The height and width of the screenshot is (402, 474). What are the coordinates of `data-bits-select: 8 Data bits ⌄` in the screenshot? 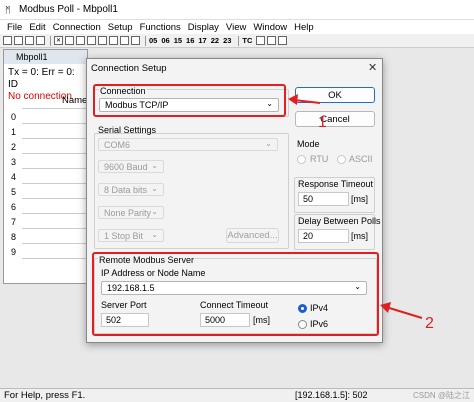 It's located at (131, 189).